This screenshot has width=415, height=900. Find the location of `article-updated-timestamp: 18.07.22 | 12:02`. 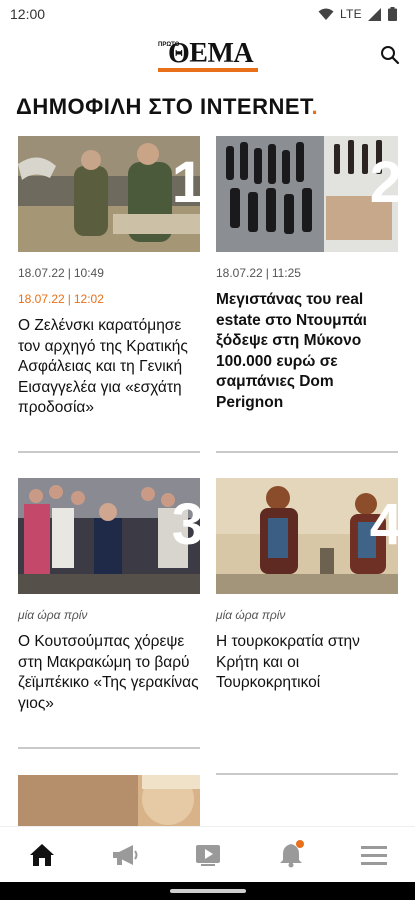

article-updated-timestamp: 18.07.22 | 12:02 is located at coordinates (109, 299).